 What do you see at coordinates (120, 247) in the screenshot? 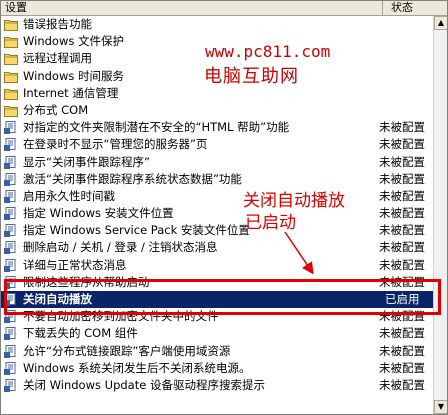
I see `row-setting-name: 删除启动 / 关机 / 登录 / 注销状态消息` at bounding box center [120, 247].